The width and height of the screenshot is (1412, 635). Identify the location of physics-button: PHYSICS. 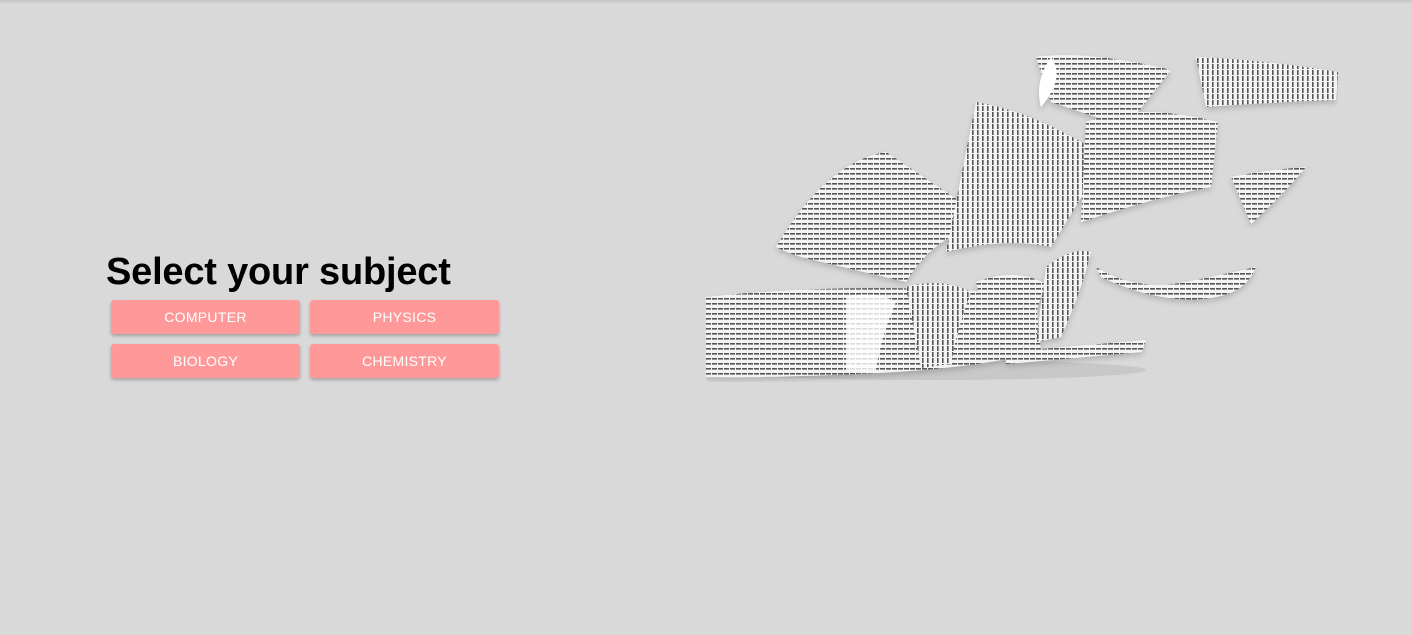
(404, 317).